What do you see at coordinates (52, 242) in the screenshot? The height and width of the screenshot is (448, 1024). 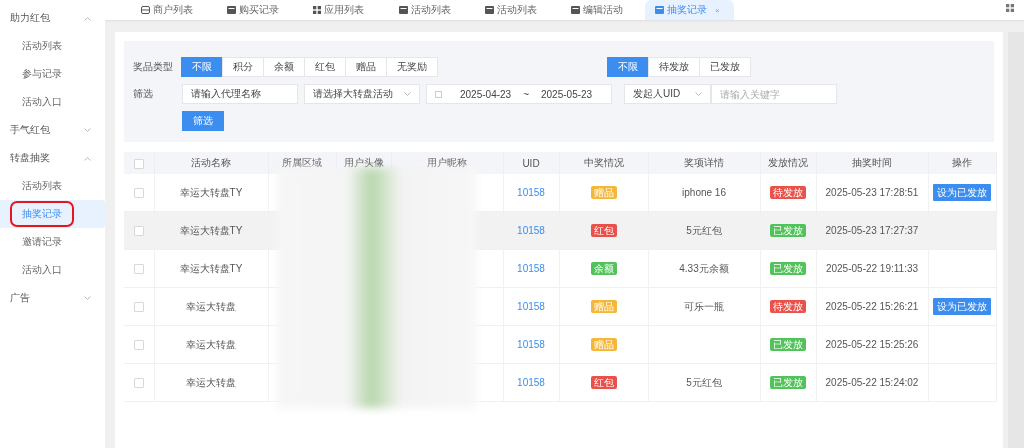 I see `sidebar-item: 邀请记录` at bounding box center [52, 242].